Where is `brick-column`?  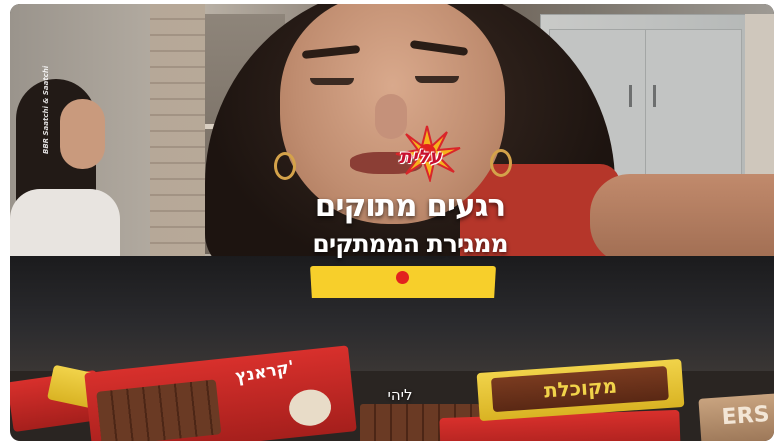
brick-column is located at coordinates (177, 131).